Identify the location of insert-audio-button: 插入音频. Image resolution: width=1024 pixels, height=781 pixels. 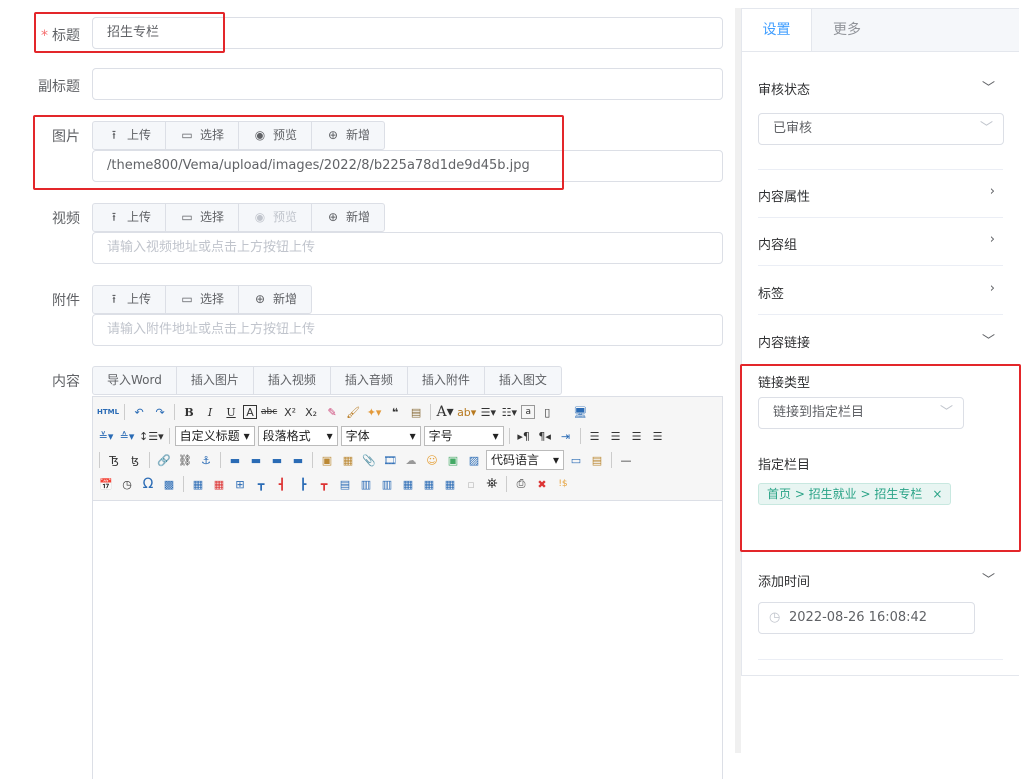
(369, 380).